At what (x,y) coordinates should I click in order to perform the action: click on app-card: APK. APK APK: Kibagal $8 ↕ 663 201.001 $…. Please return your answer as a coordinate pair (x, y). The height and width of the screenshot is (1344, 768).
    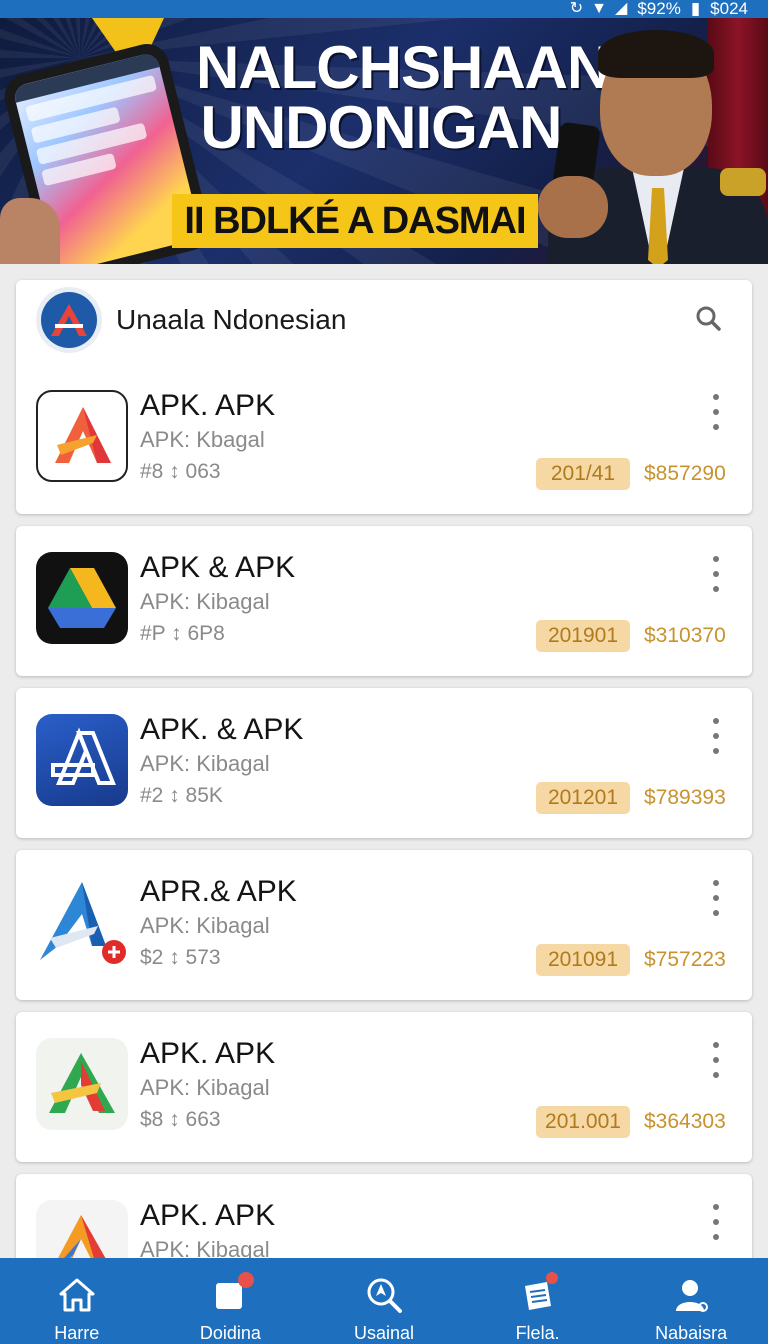
    Looking at the image, I should click on (384, 1087).